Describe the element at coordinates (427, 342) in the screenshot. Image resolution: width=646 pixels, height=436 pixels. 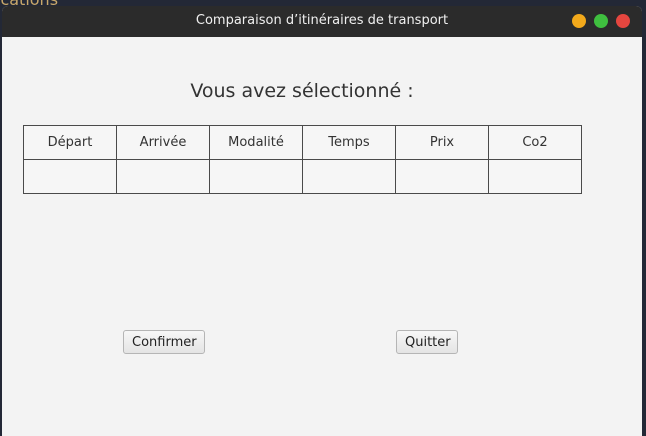
I see `quit-button: Quitter` at that location.